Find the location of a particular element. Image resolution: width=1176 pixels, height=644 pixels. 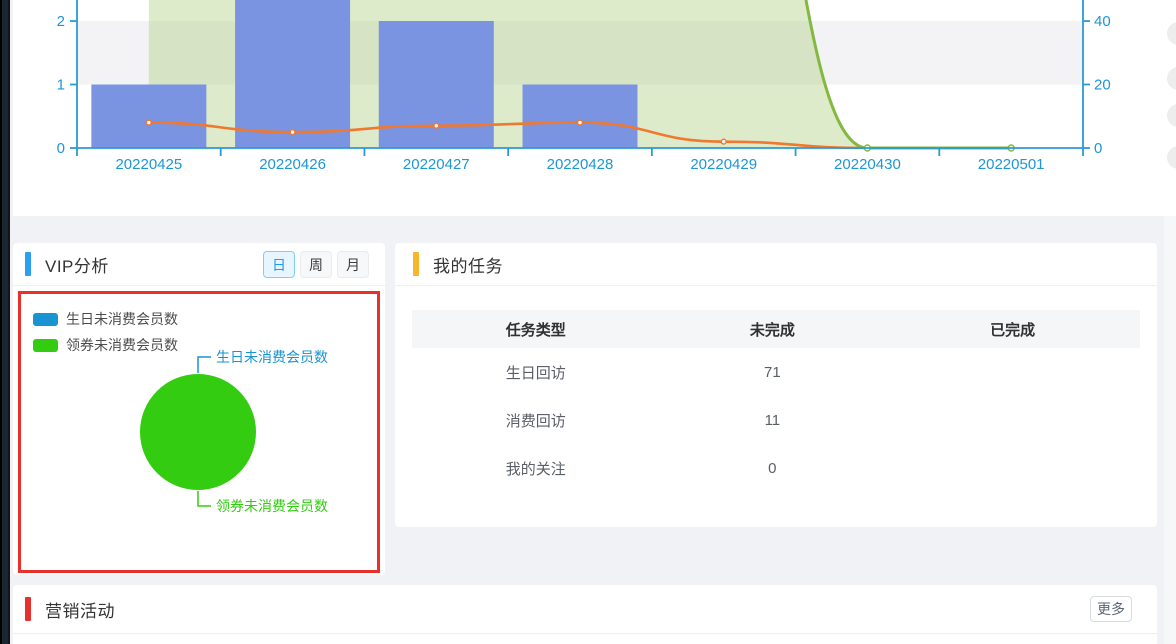

axis-label: 40 is located at coordinates (1102, 21).